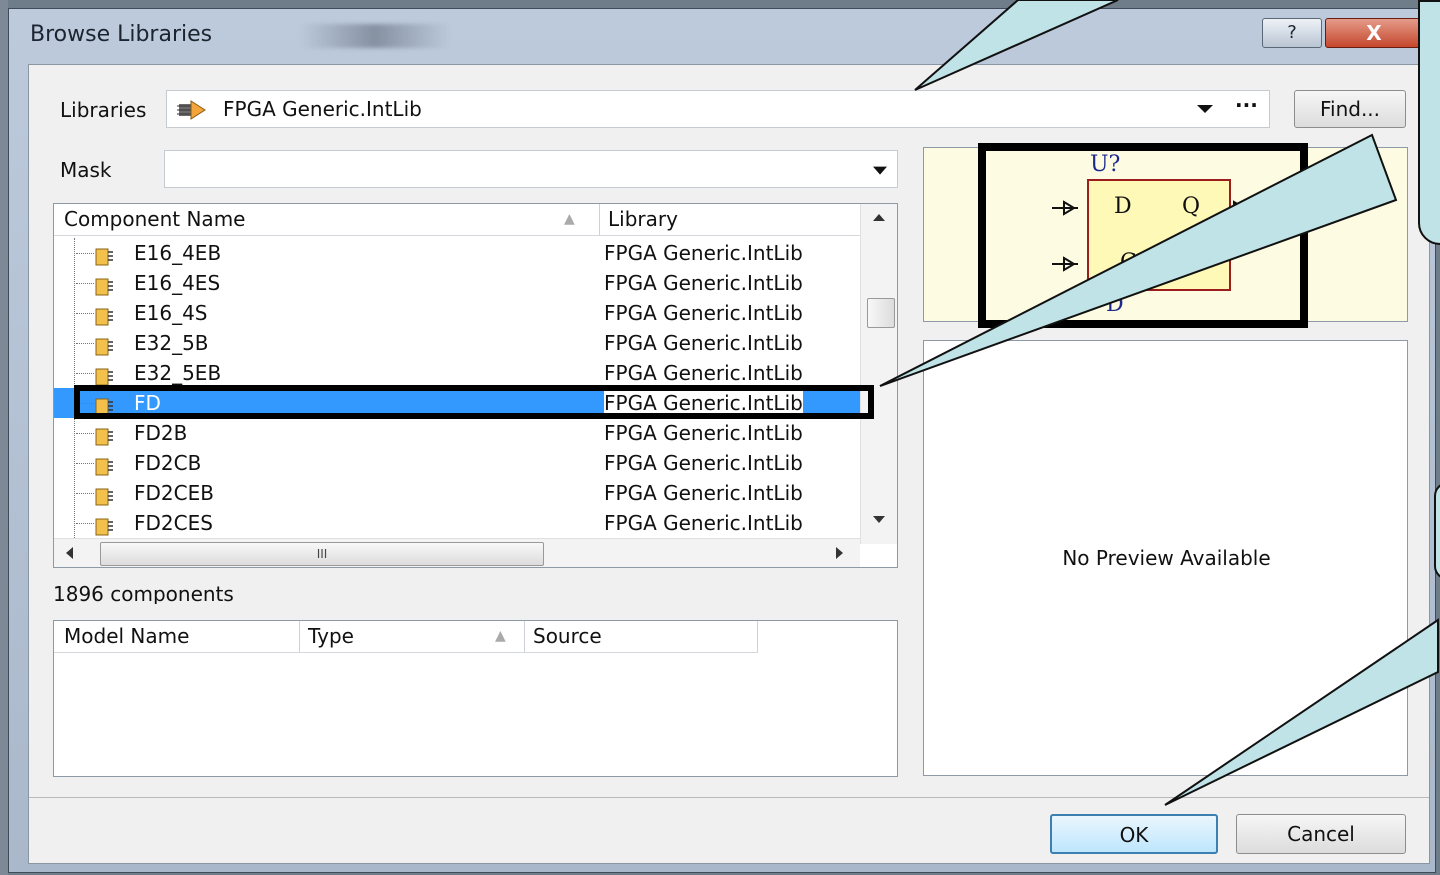 The width and height of the screenshot is (1440, 875). I want to click on annotation-callout-top, so click(1429, 122).